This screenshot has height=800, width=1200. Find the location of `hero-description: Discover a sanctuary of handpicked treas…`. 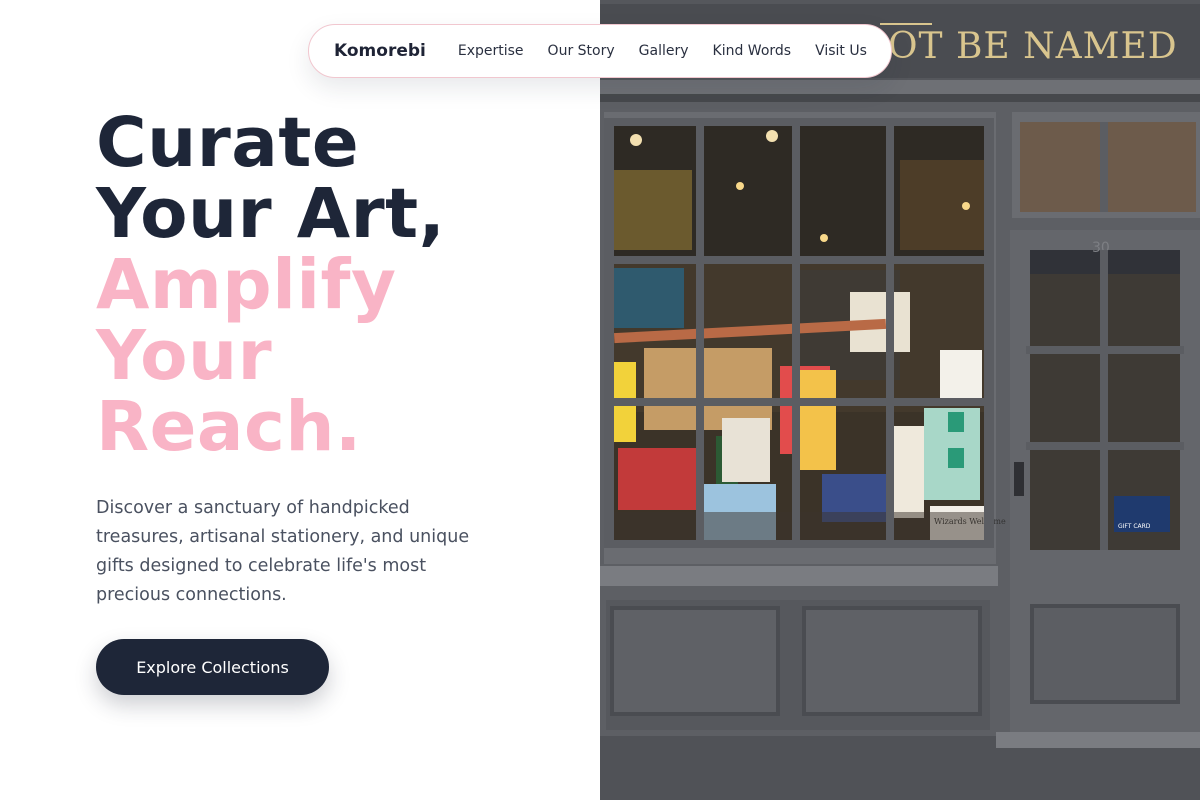

hero-description: Discover a sanctuary of handpicked treas… is located at coordinates (283, 551).